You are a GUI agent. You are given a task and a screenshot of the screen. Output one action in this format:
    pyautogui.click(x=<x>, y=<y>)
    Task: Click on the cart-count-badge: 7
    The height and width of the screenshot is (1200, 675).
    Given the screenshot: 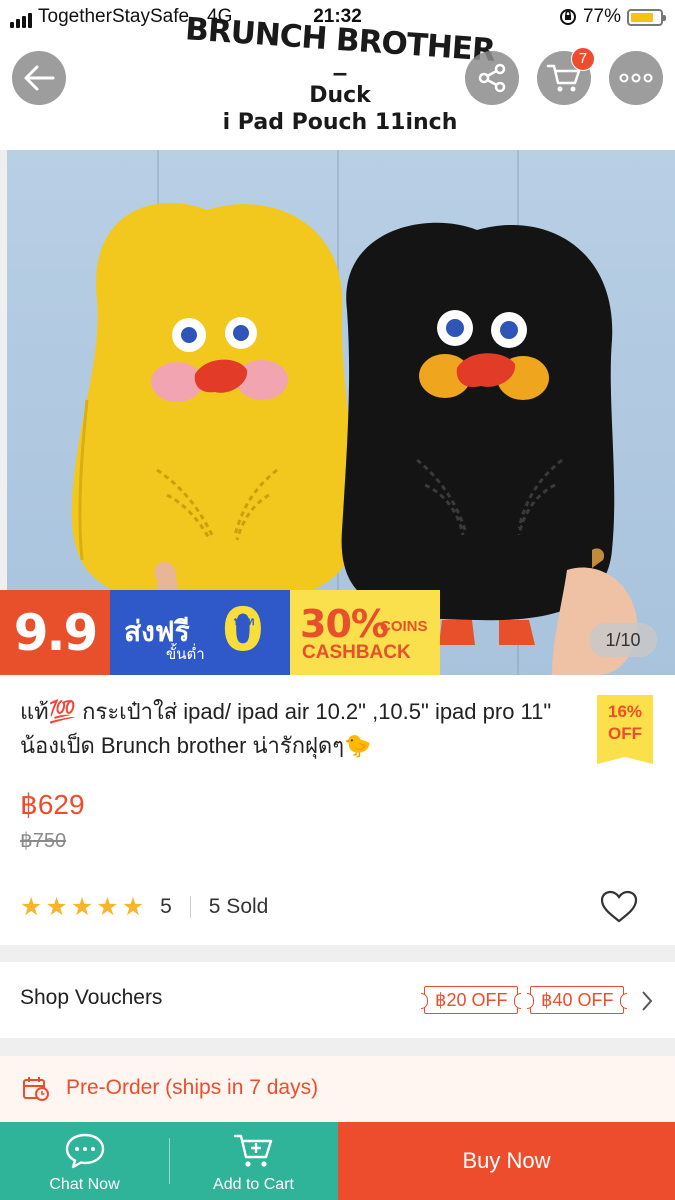 What is the action you would take?
    pyautogui.click(x=583, y=59)
    